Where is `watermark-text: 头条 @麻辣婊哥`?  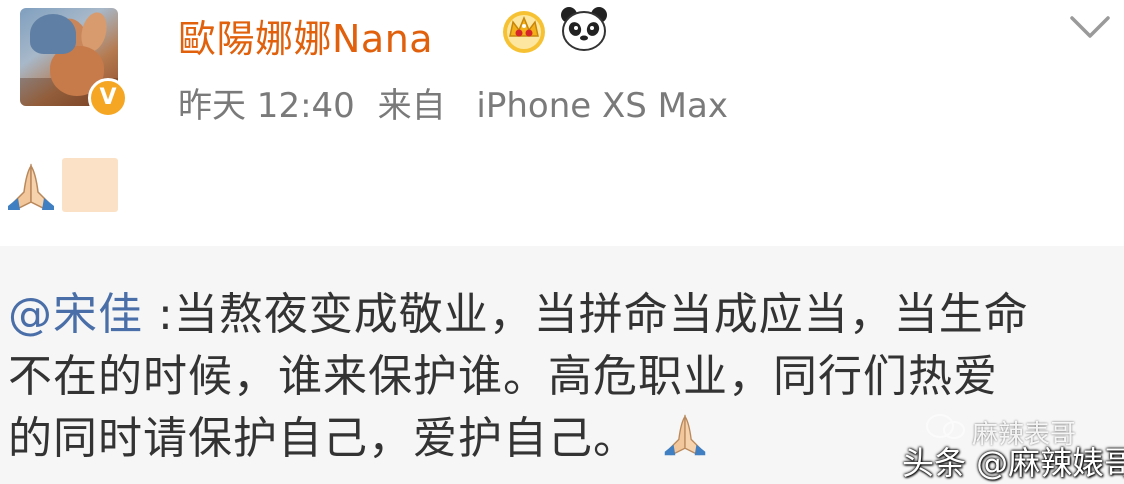 watermark-text: 头条 @麻辣婊哥 is located at coordinates (1013, 463).